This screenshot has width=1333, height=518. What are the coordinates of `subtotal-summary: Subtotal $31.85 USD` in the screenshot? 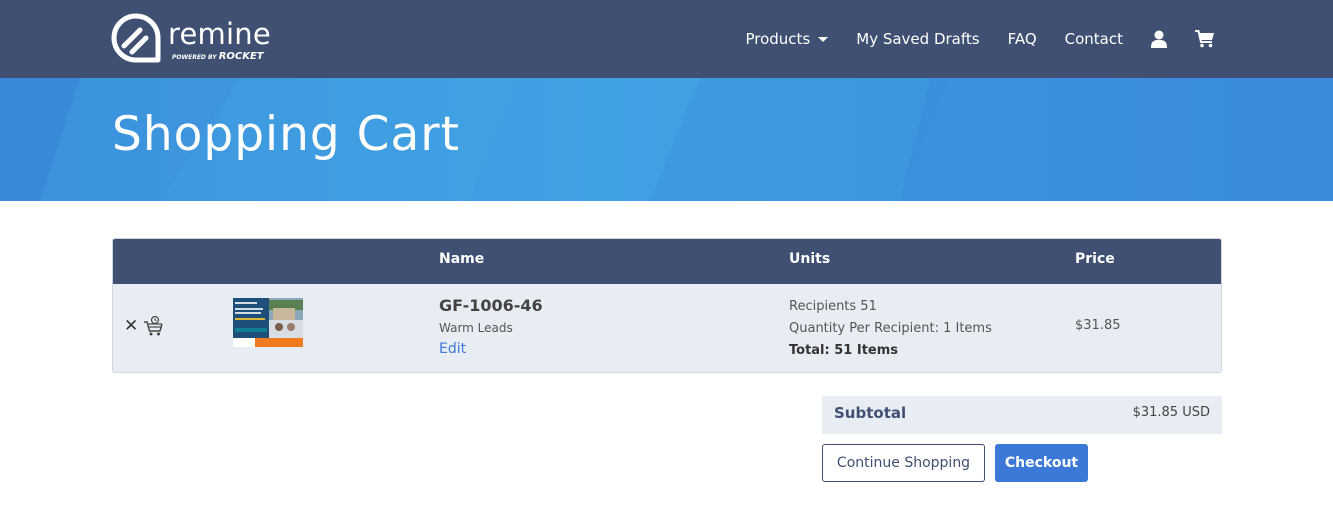 It's located at (1022, 415).